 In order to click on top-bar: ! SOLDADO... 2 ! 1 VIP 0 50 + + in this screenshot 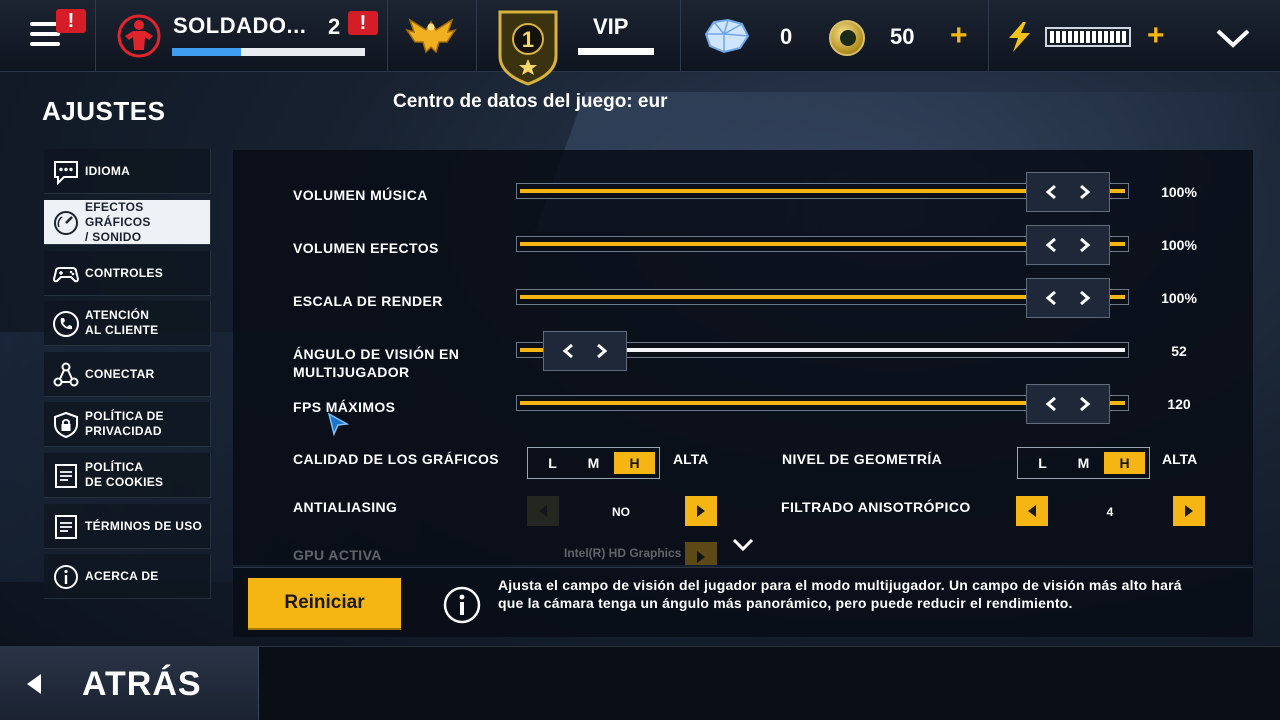, I will do `click(640, 43)`.